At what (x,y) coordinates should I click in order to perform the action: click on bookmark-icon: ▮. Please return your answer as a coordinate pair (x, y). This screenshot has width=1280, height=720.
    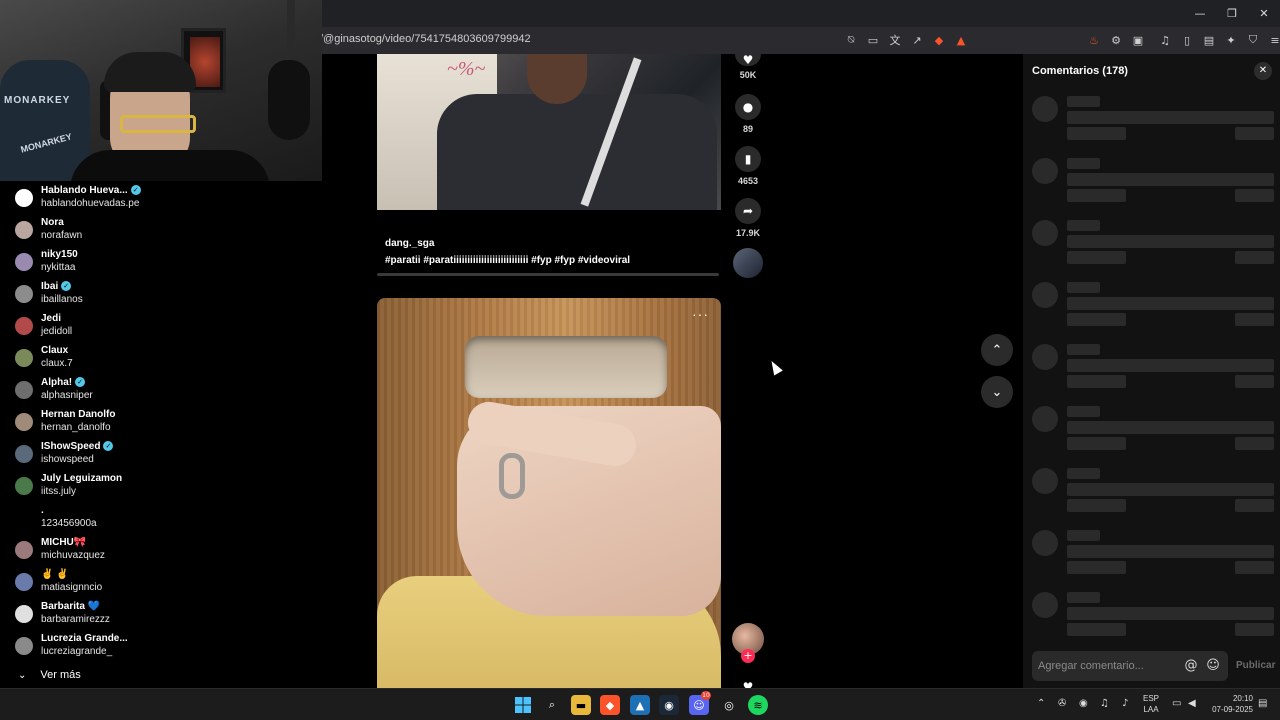
    Looking at the image, I should click on (748, 159).